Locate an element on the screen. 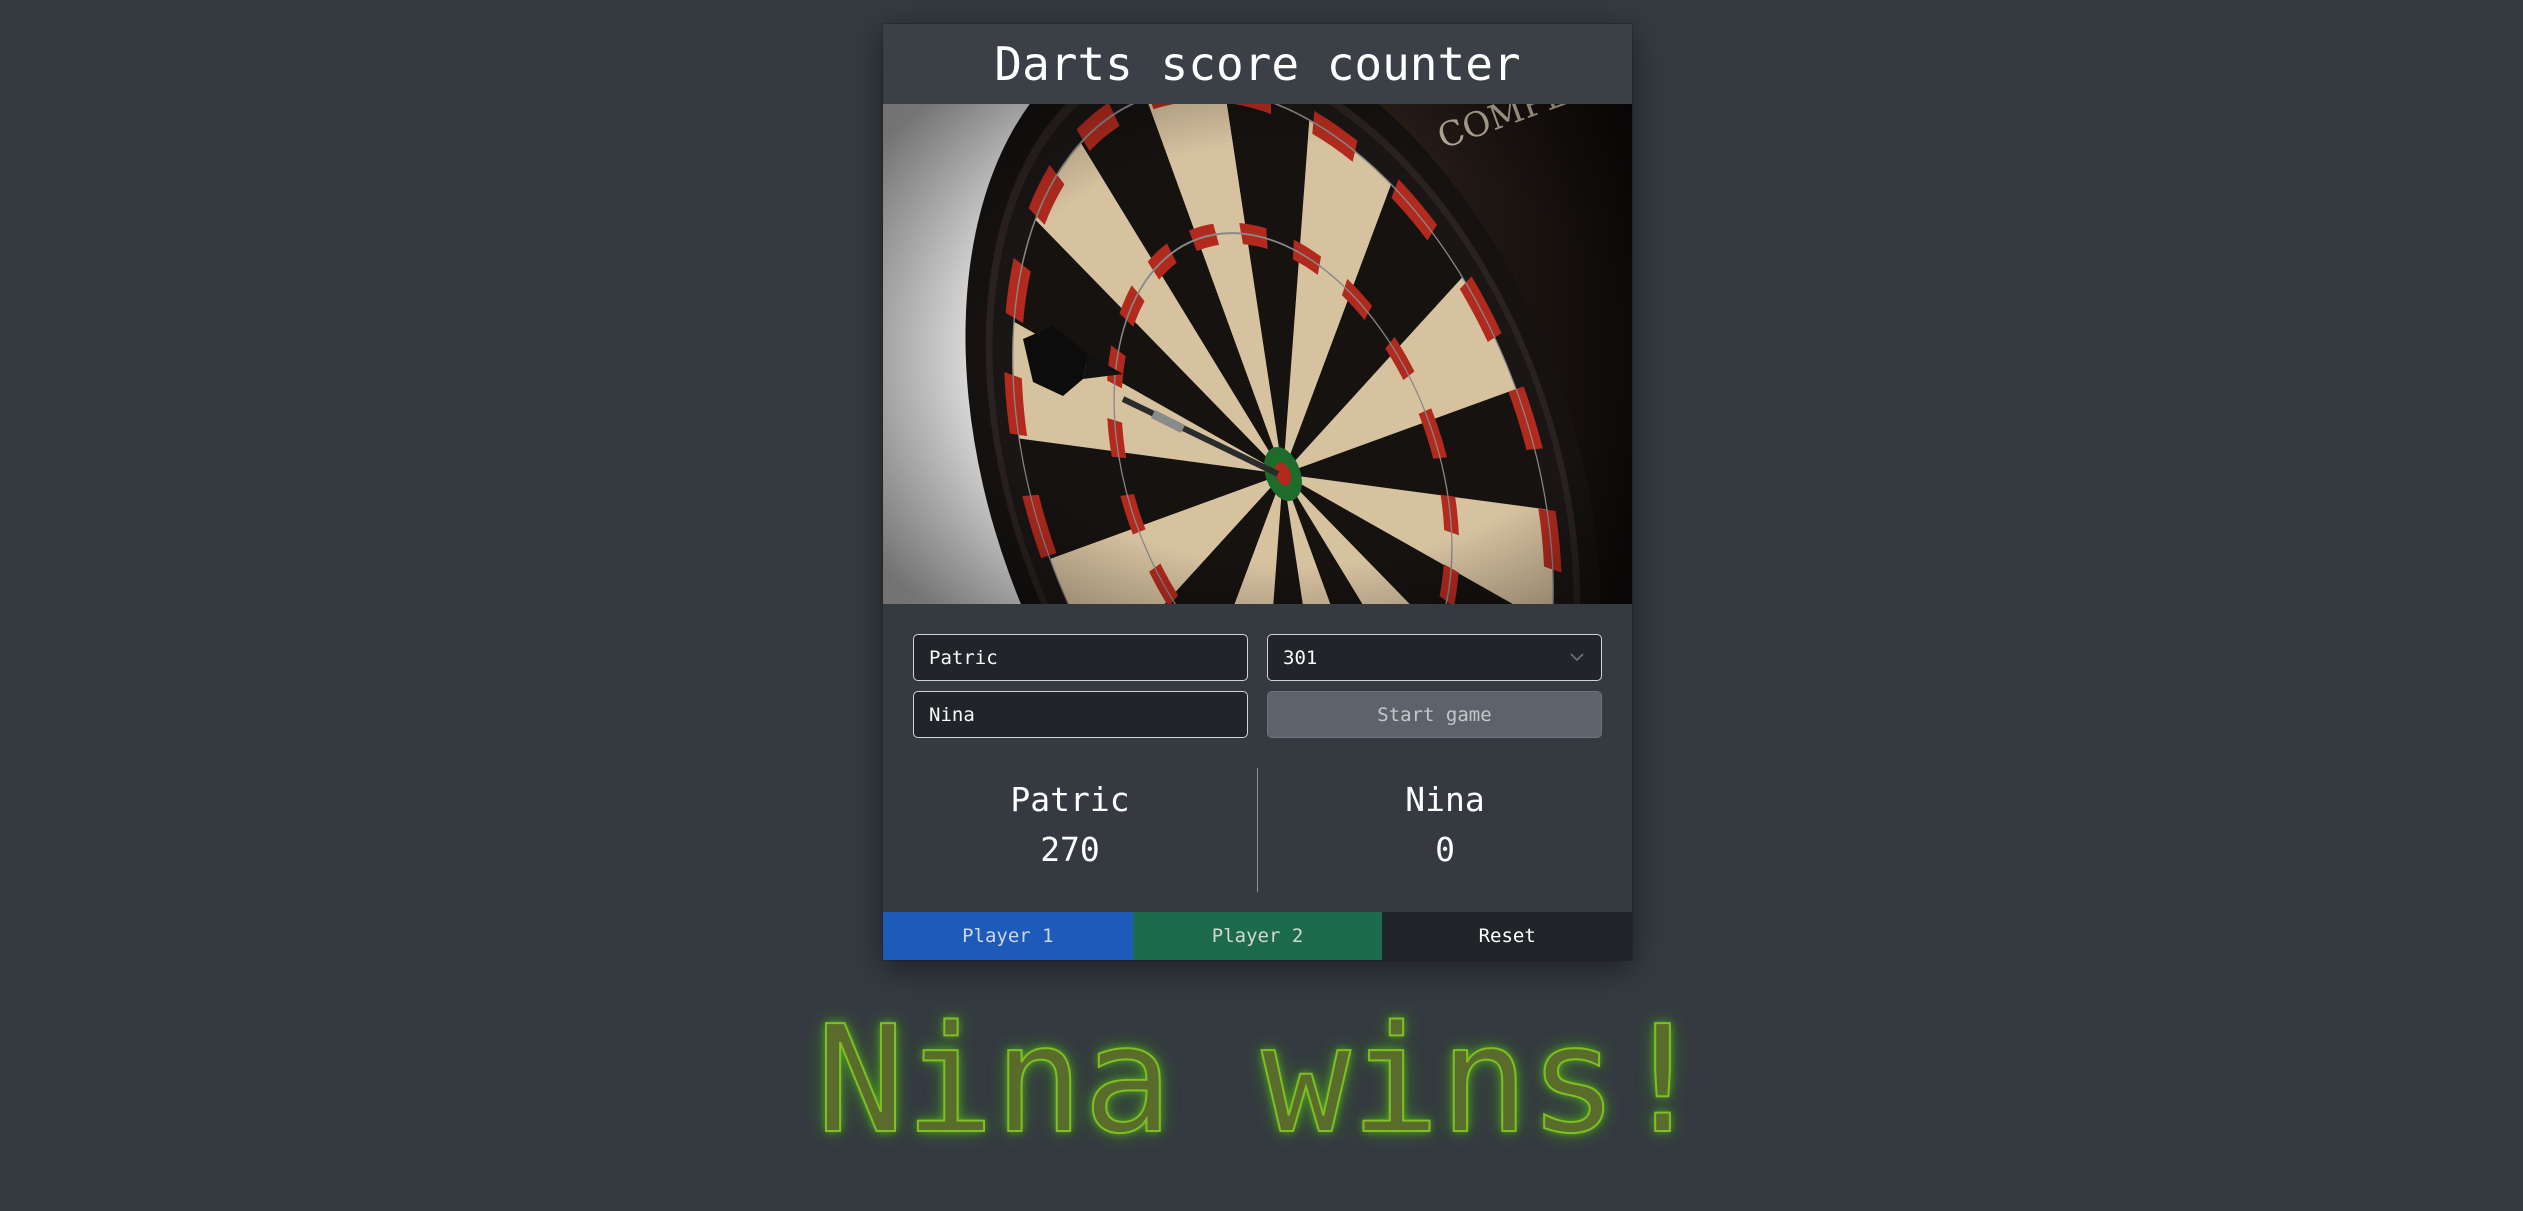 This screenshot has height=1211, width=2523. player2-score-panel: Nina 0 is located at coordinates (1445, 830).